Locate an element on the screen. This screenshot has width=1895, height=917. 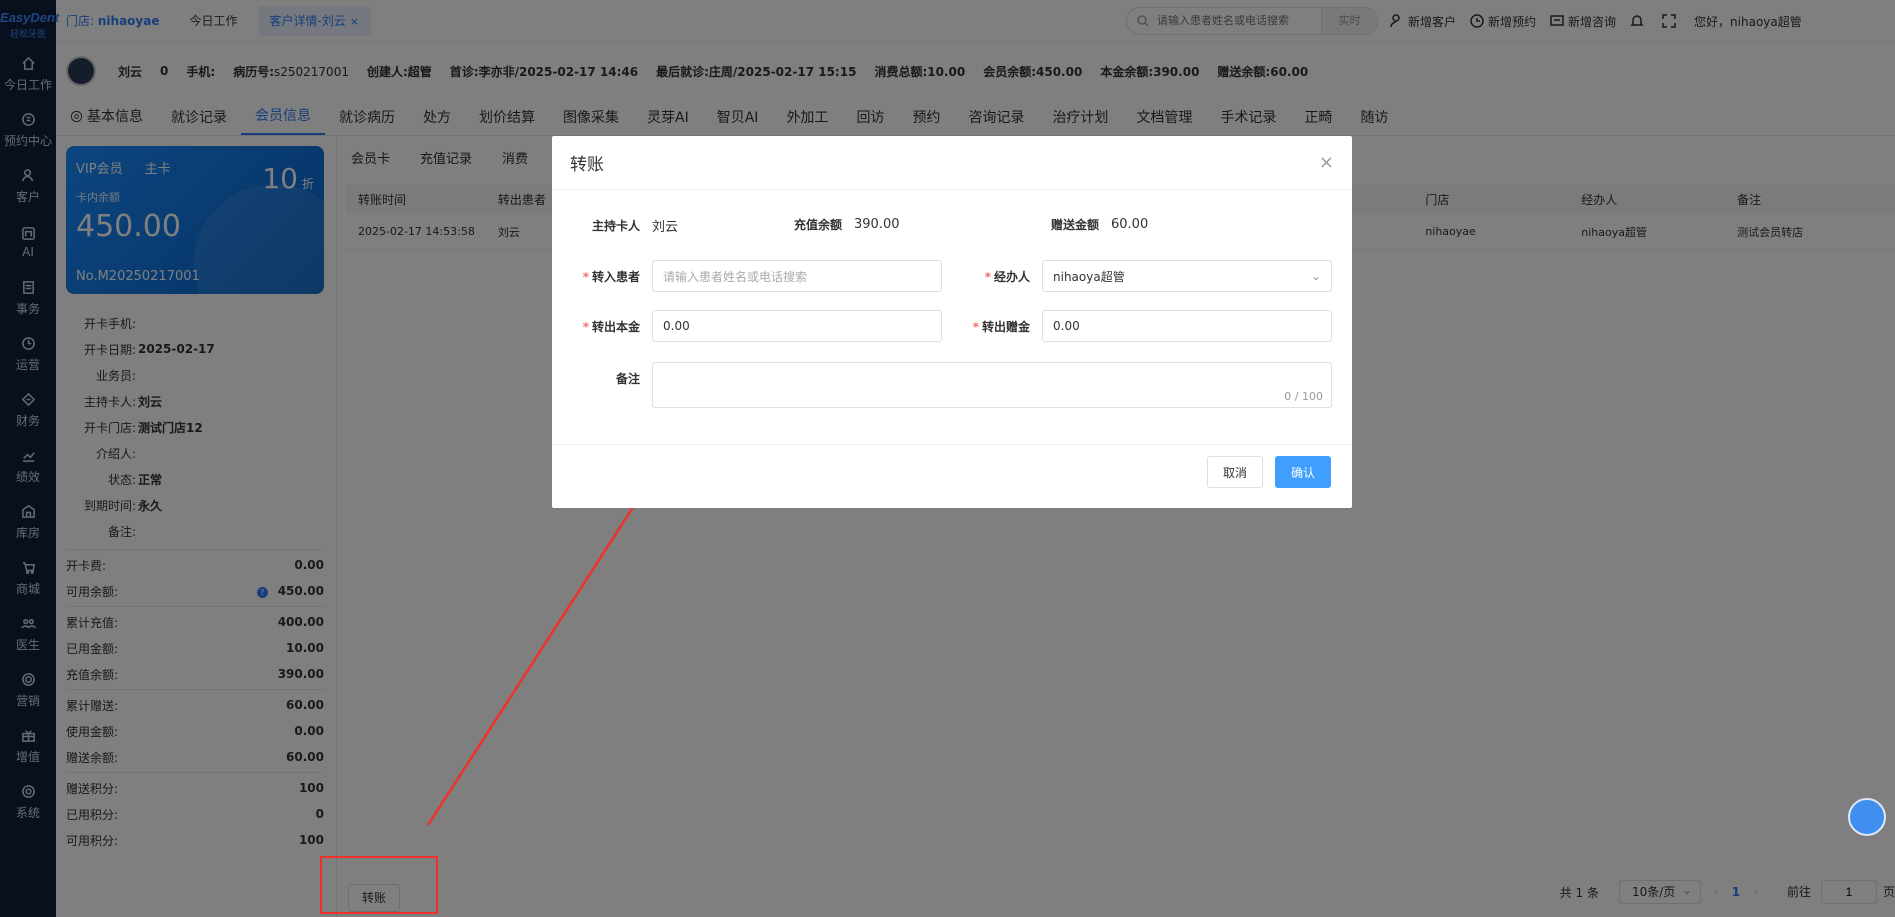
annotation-highlight-box is located at coordinates (379, 885).